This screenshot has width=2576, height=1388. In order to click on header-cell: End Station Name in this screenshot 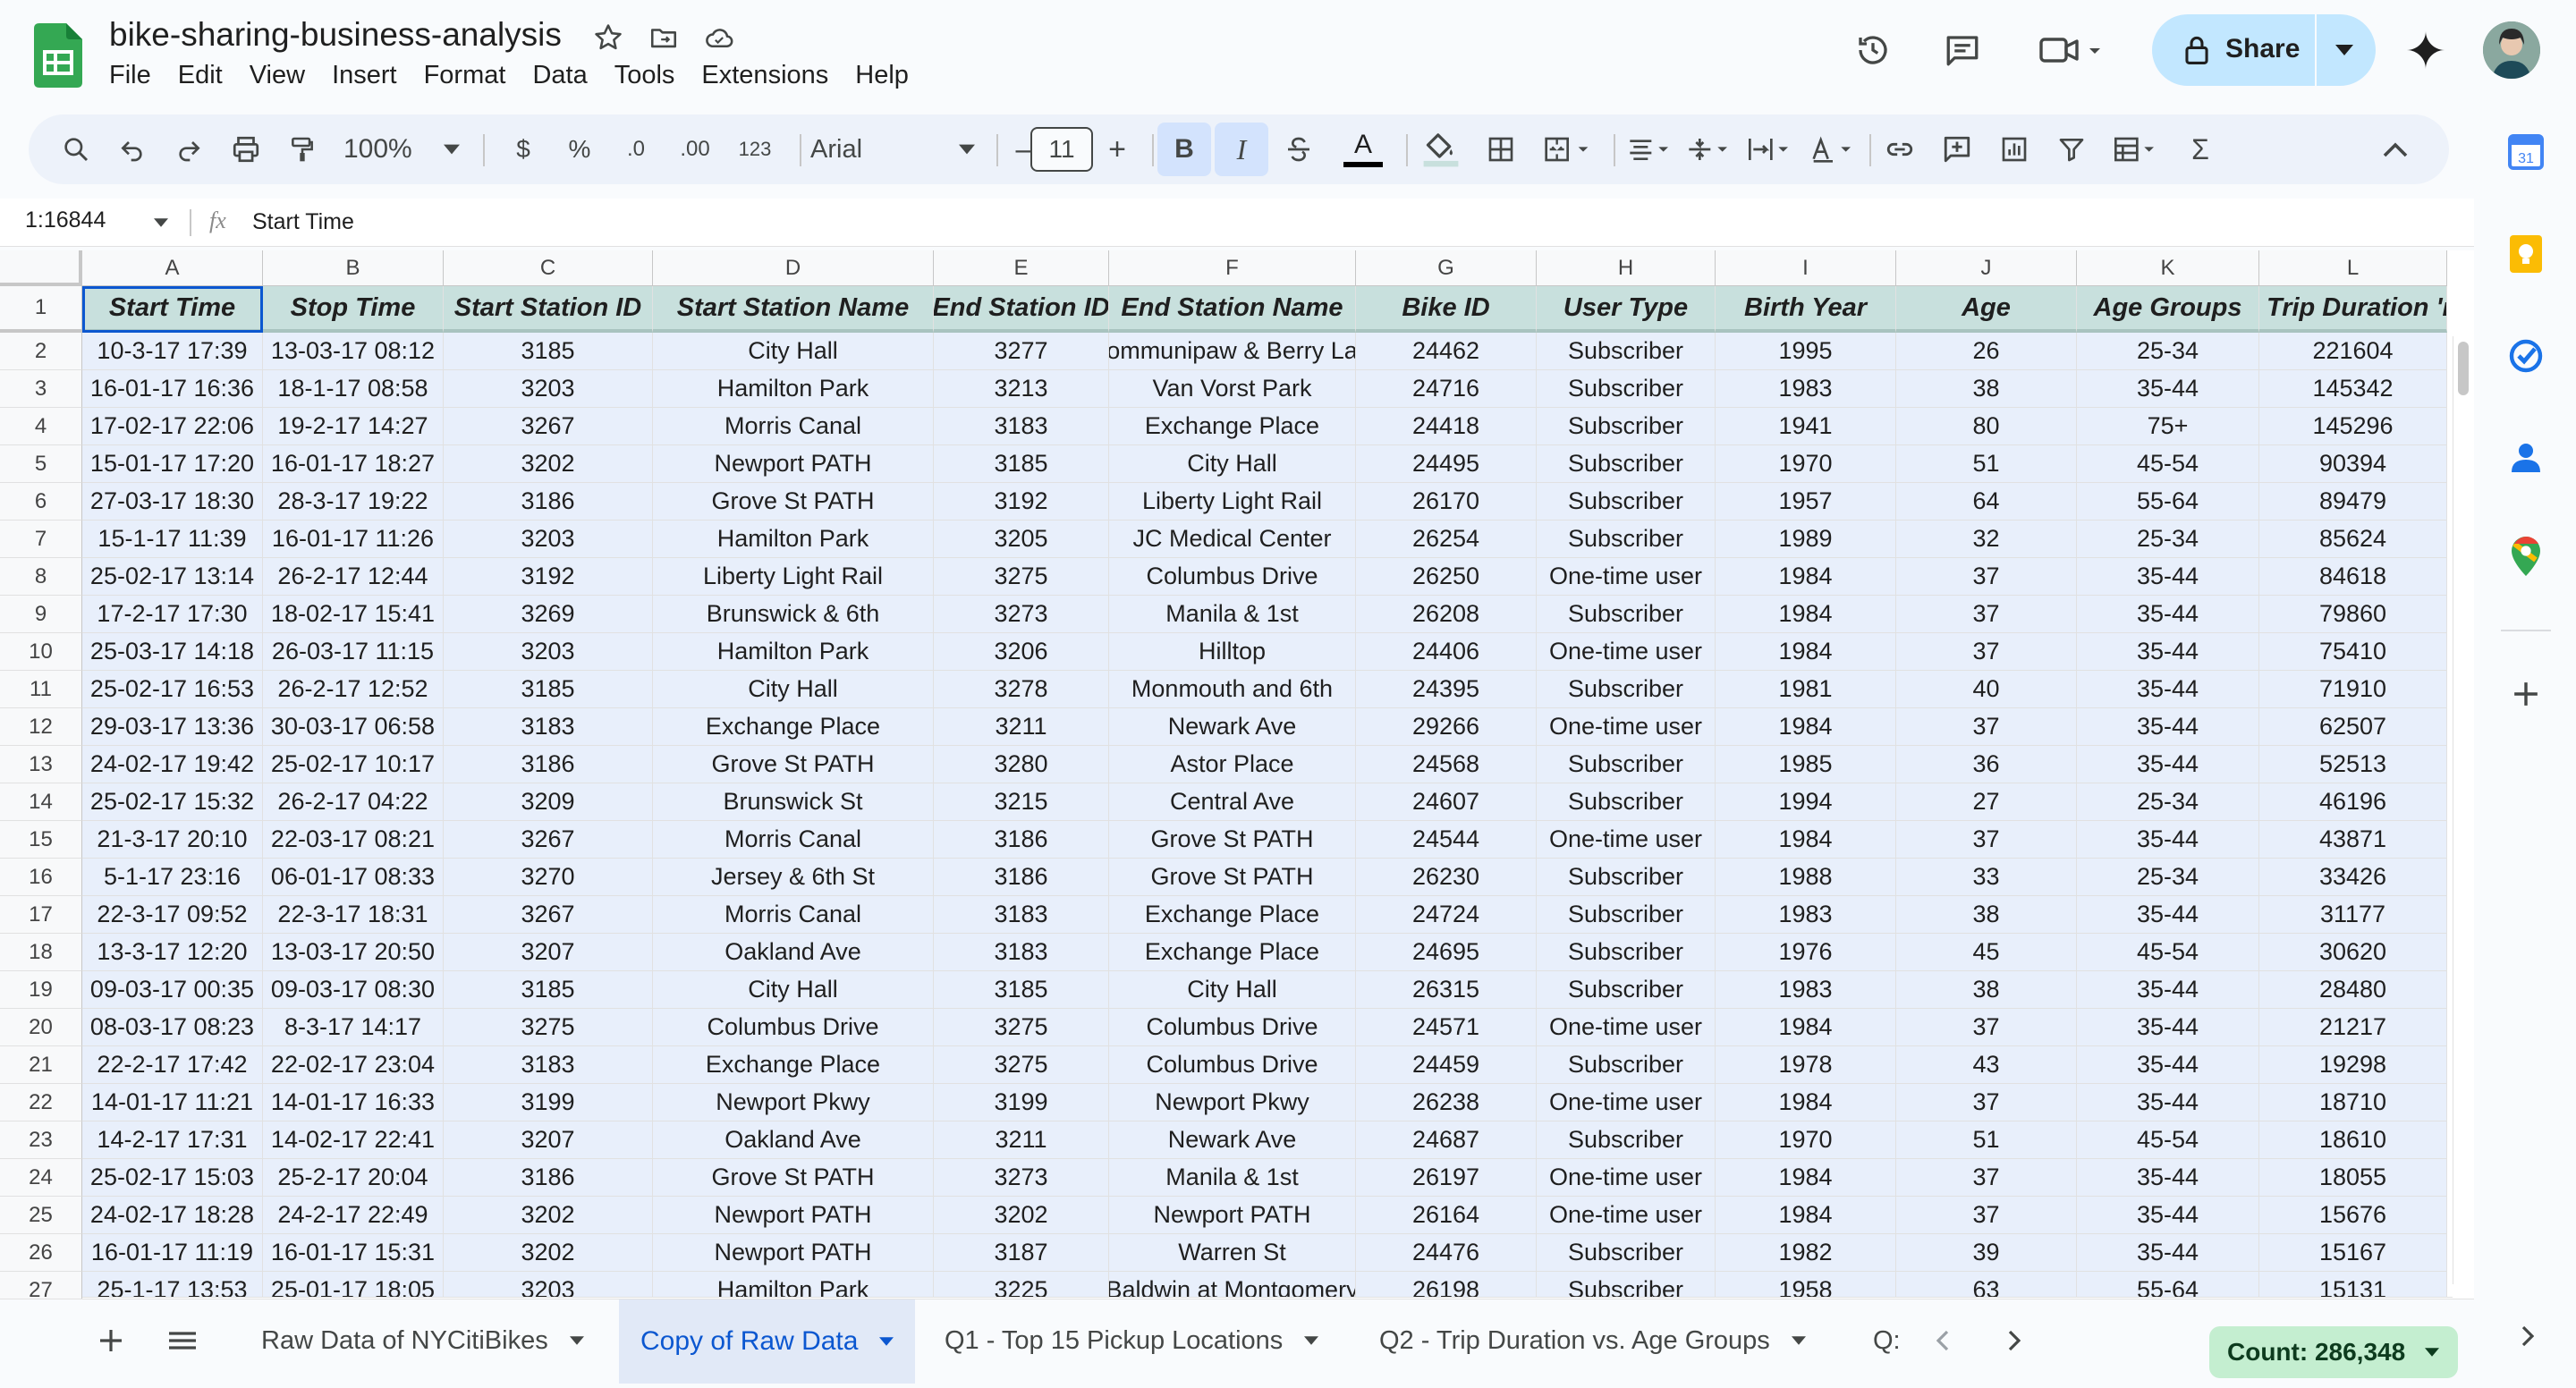, I will do `click(1232, 310)`.